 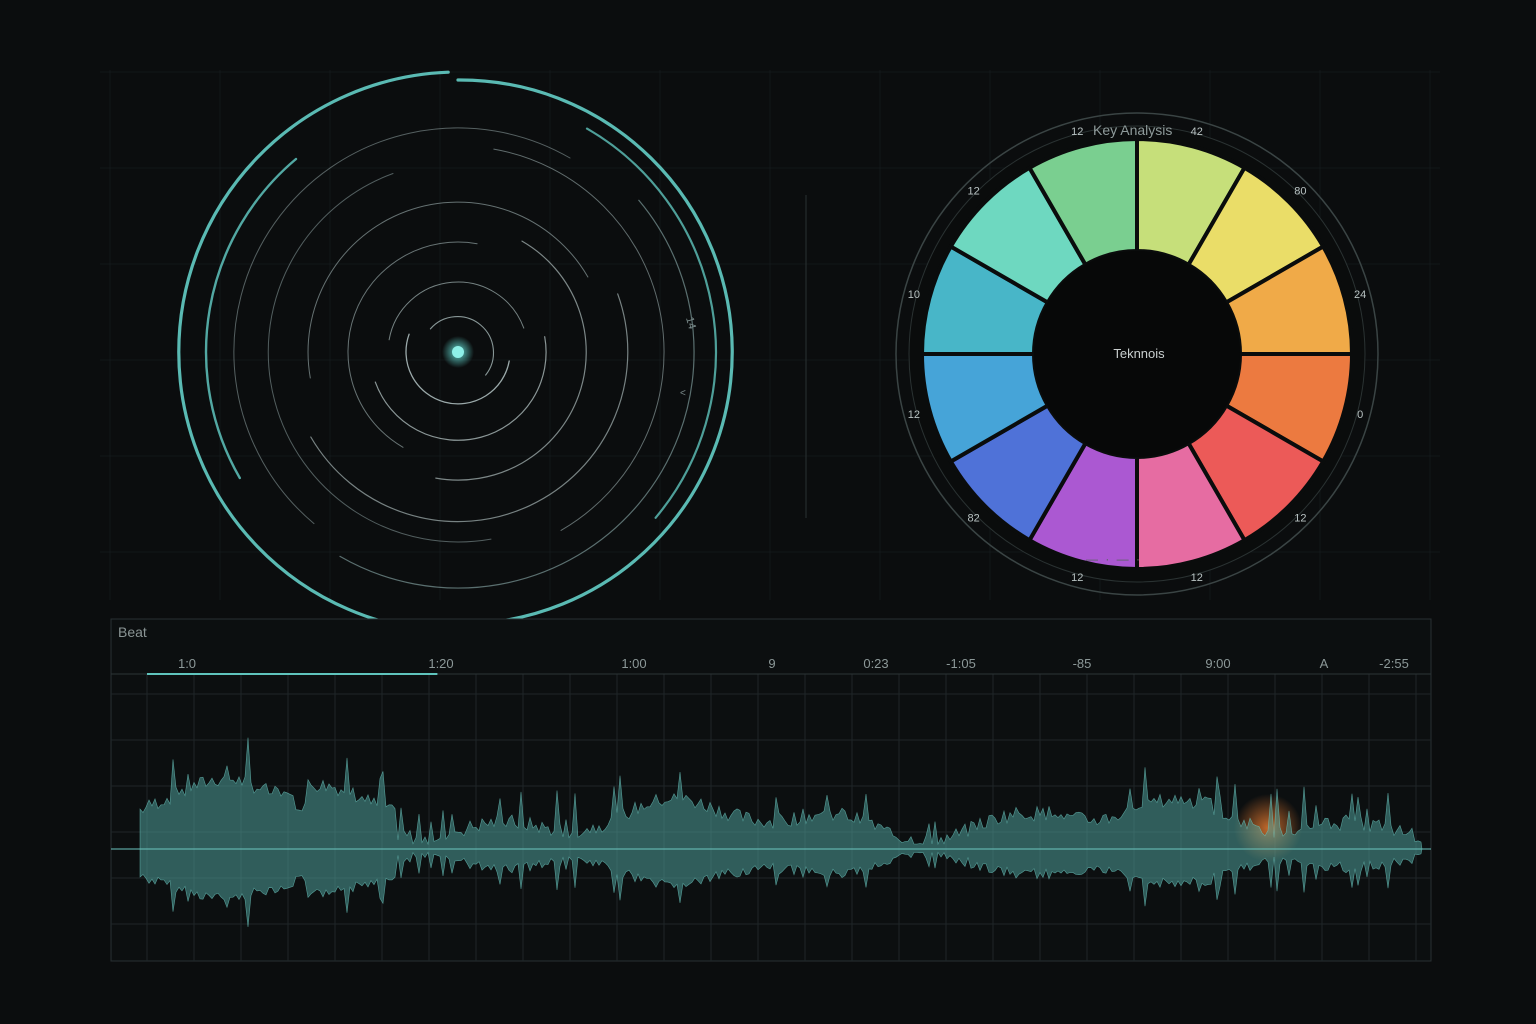 What do you see at coordinates (187, 663) in the screenshot?
I see `beat-tick-label: 1:0` at bounding box center [187, 663].